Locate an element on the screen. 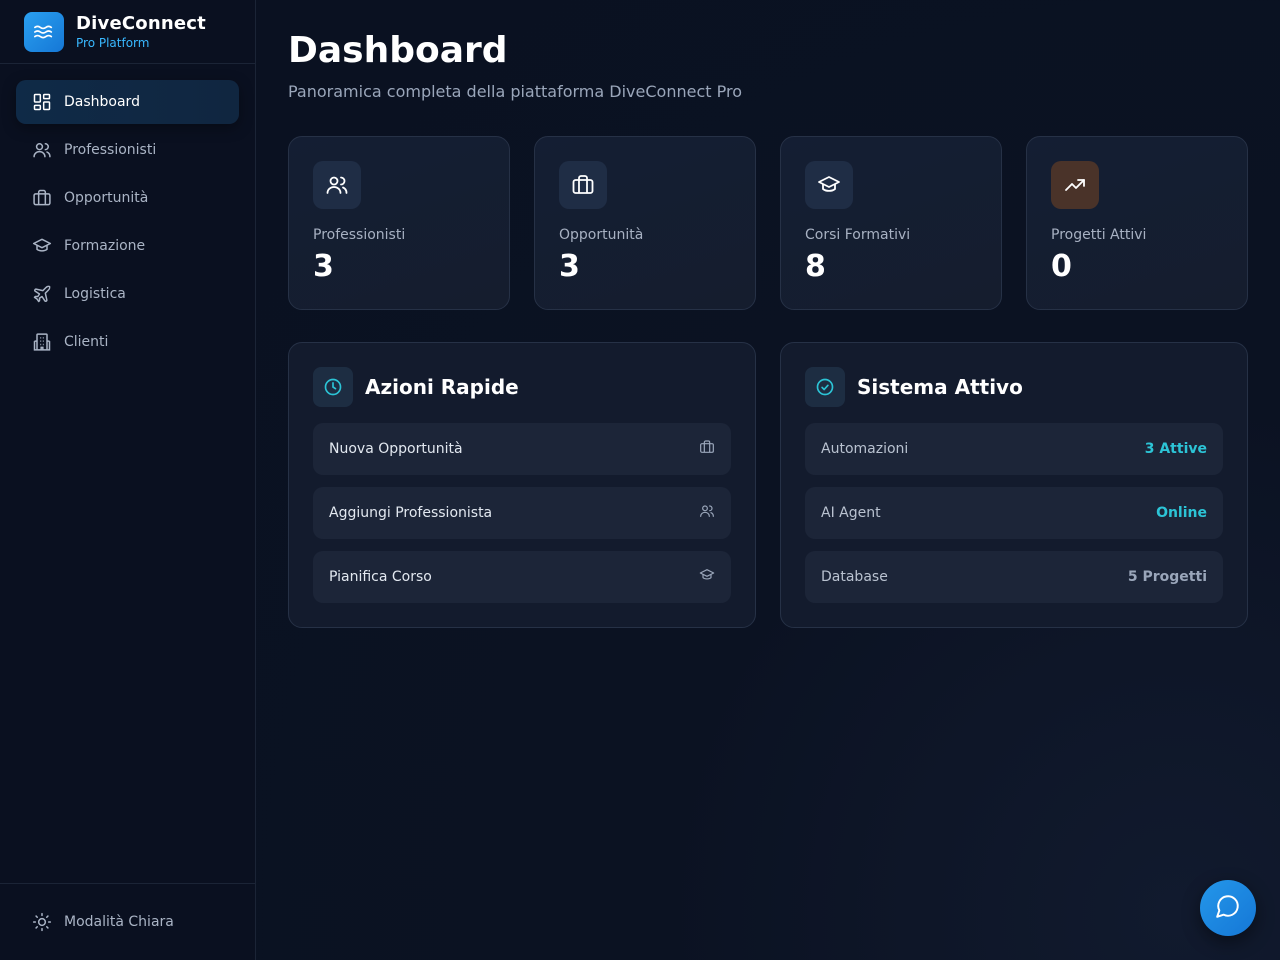 The height and width of the screenshot is (960, 1280). stat-label: Progetti Attivi is located at coordinates (1099, 235).